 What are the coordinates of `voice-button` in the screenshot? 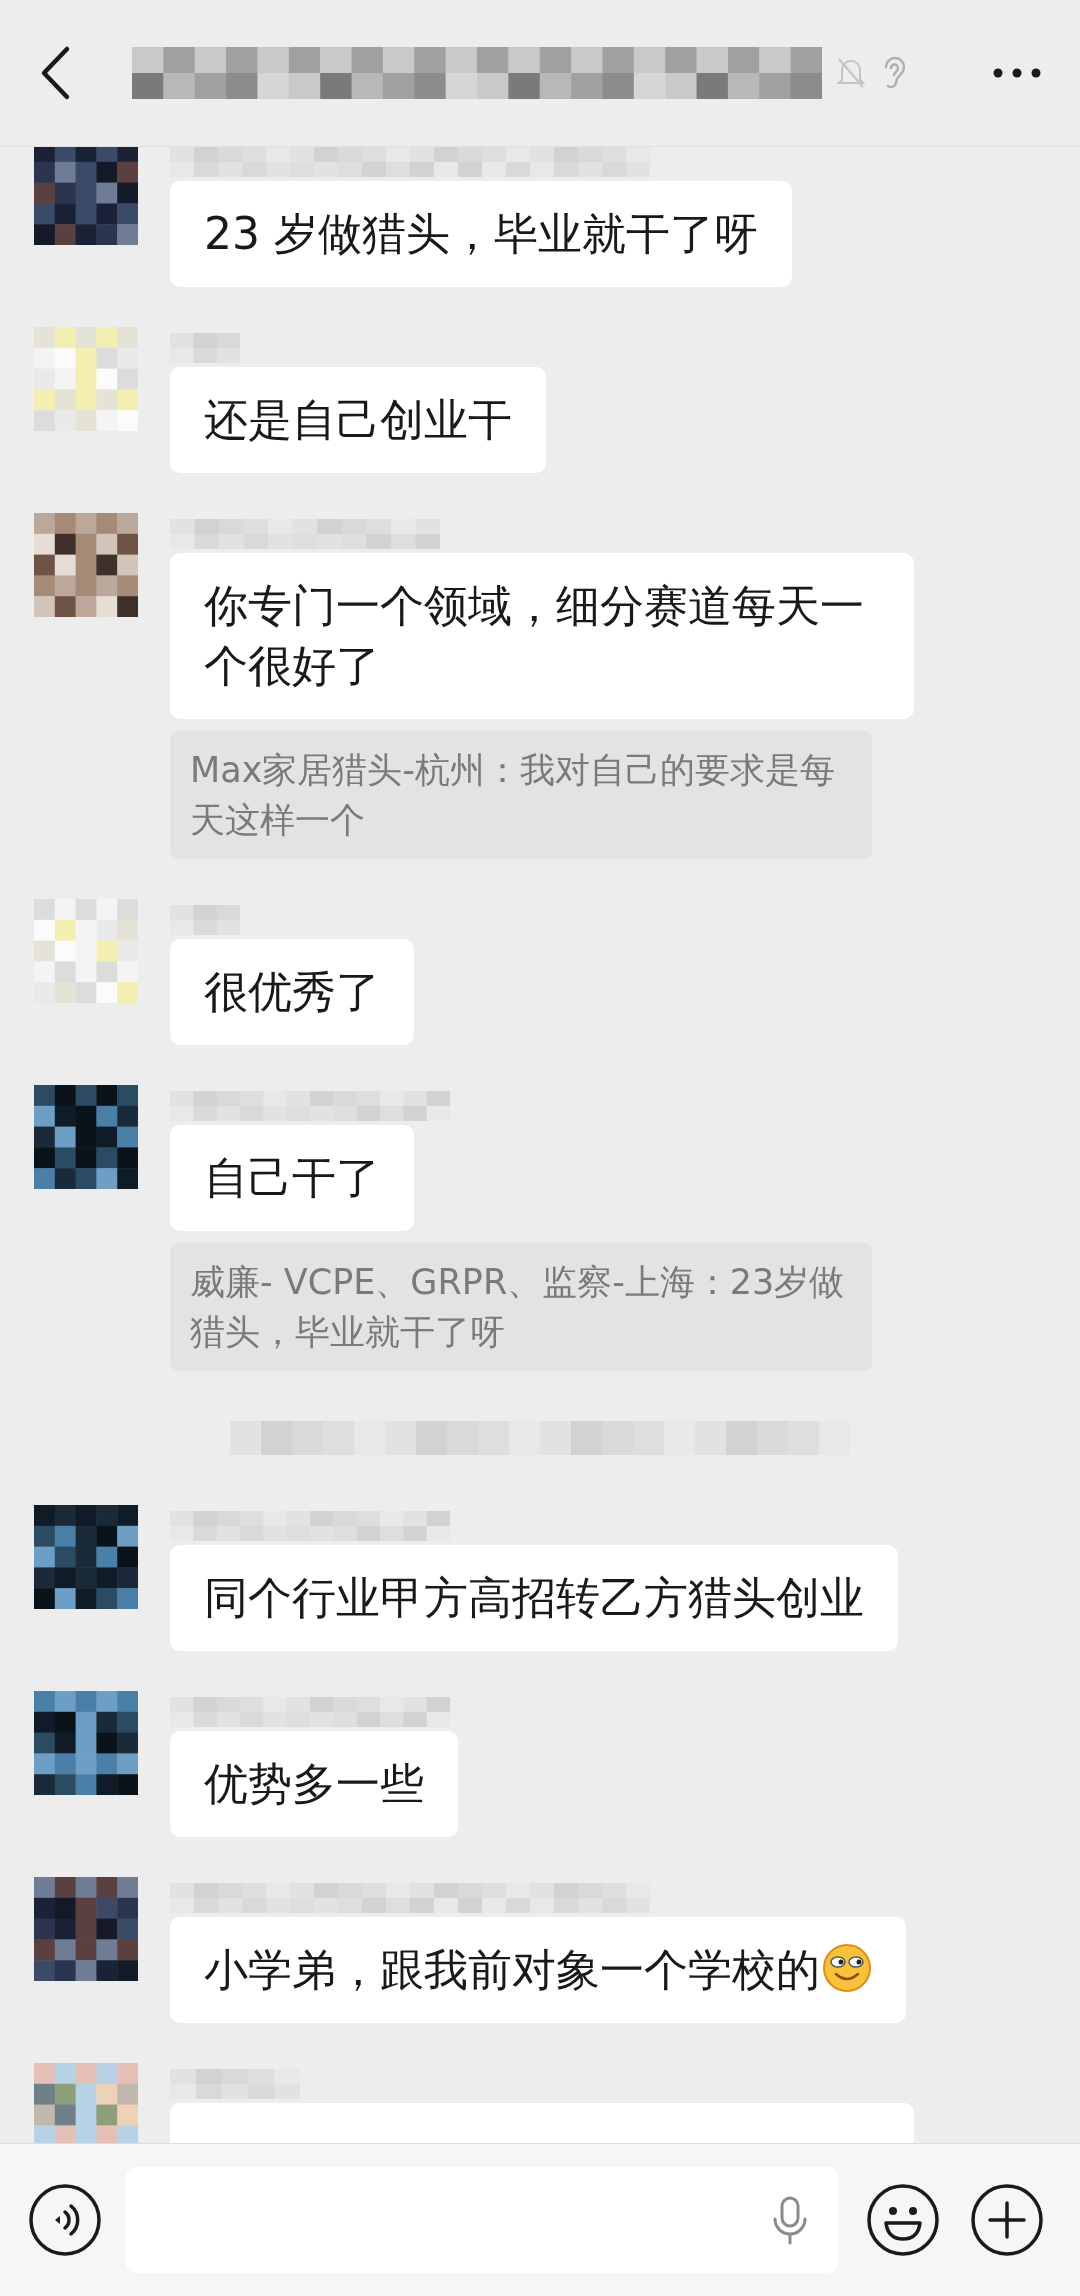 It's located at (65, 2220).